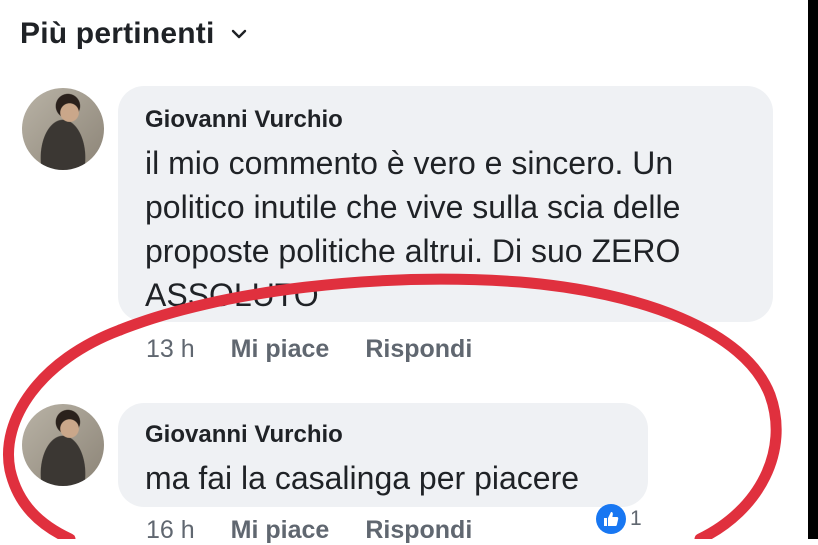 This screenshot has width=818, height=545. What do you see at coordinates (409, 163) in the screenshot?
I see `comment-text-line: il mio commento è vero e sincero. Un` at bounding box center [409, 163].